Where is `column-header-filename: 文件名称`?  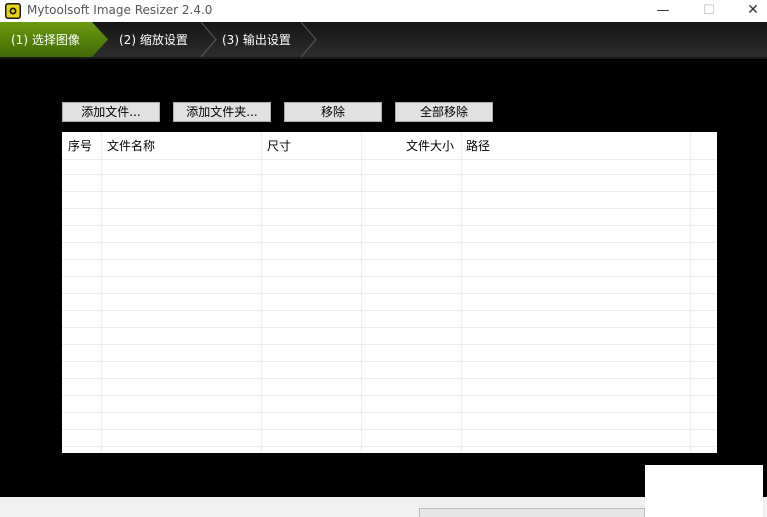 column-header-filename: 文件名称 is located at coordinates (131, 146).